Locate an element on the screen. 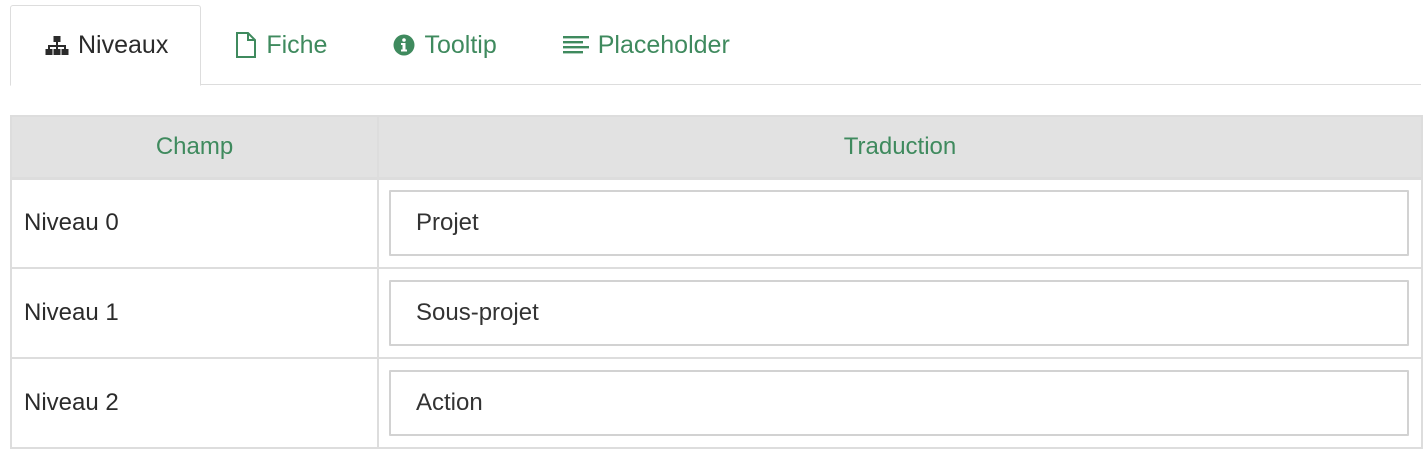  file-icon is located at coordinates (246, 45).